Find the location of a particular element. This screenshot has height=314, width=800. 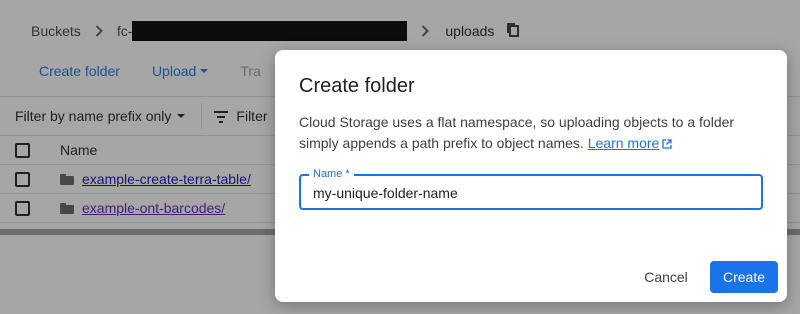

learn-more-label: Learn more is located at coordinates (623, 143).